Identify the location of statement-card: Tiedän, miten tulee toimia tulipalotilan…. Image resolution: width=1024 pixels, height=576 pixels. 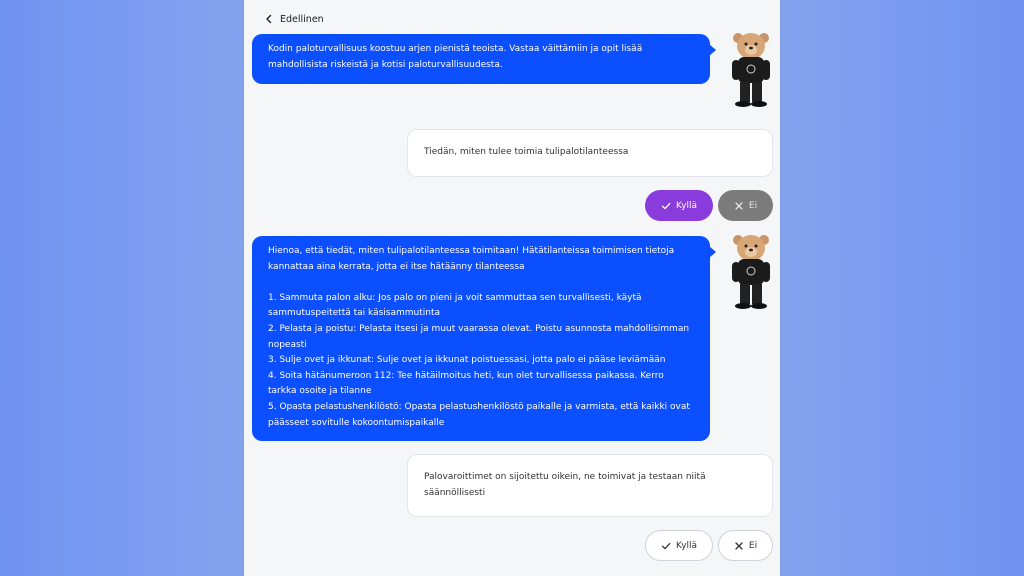
(590, 153).